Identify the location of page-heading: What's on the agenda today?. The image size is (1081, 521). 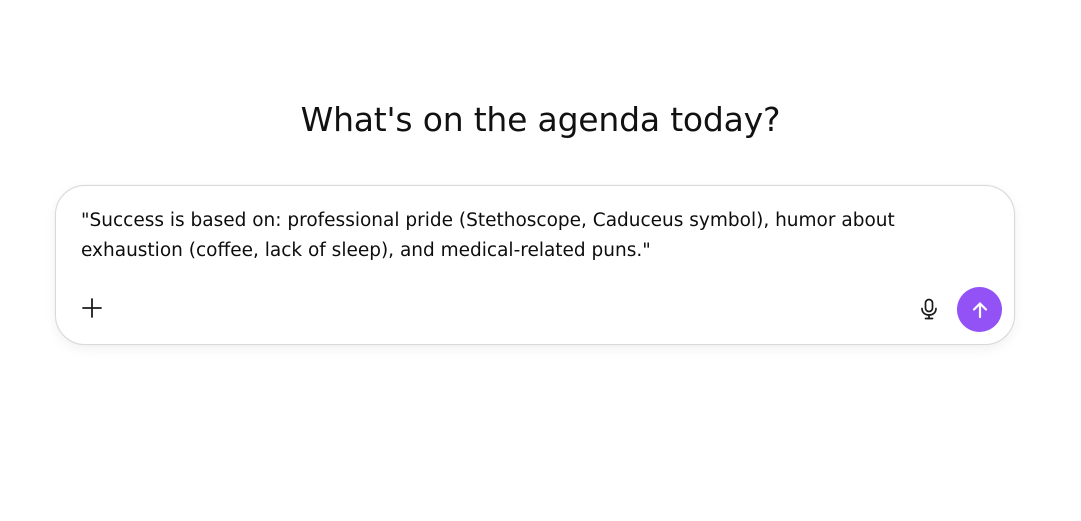
(540, 119).